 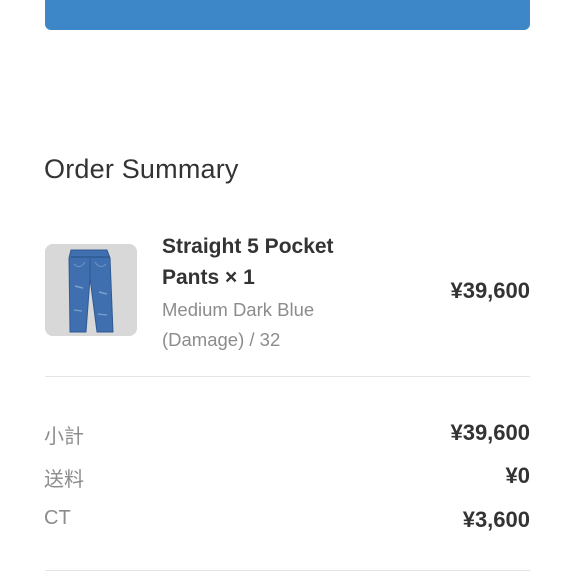 I want to click on subtotal-value: ¥39,600, so click(x=490, y=432).